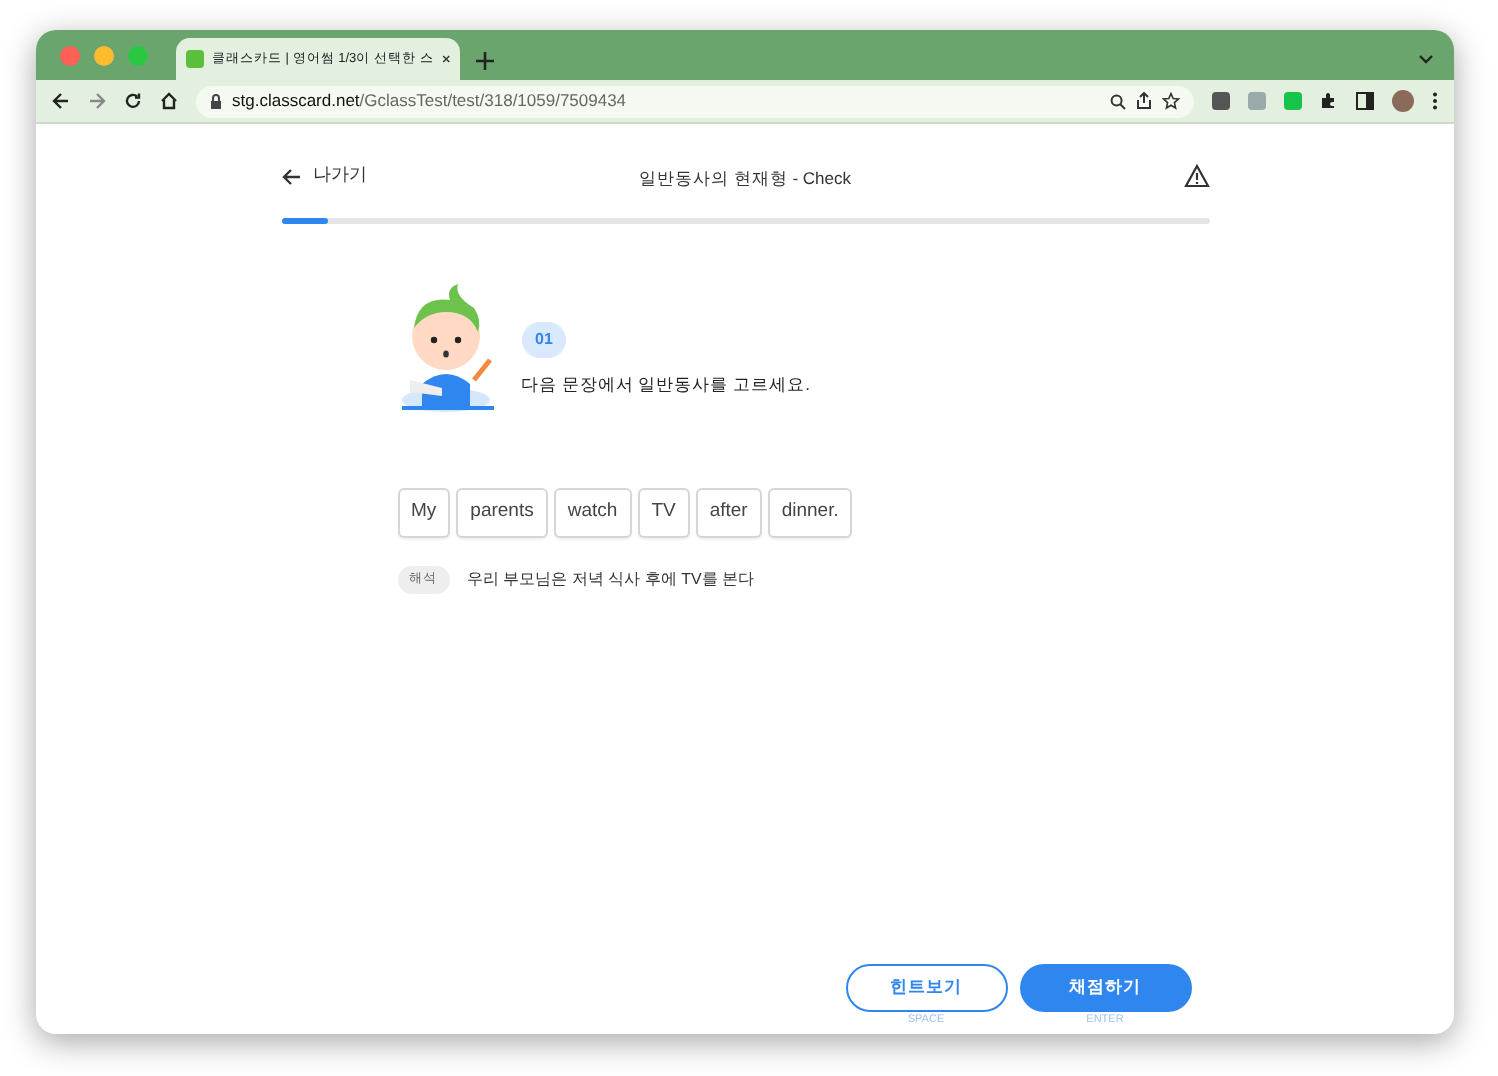  What do you see at coordinates (133, 101) in the screenshot?
I see `reload-icon` at bounding box center [133, 101].